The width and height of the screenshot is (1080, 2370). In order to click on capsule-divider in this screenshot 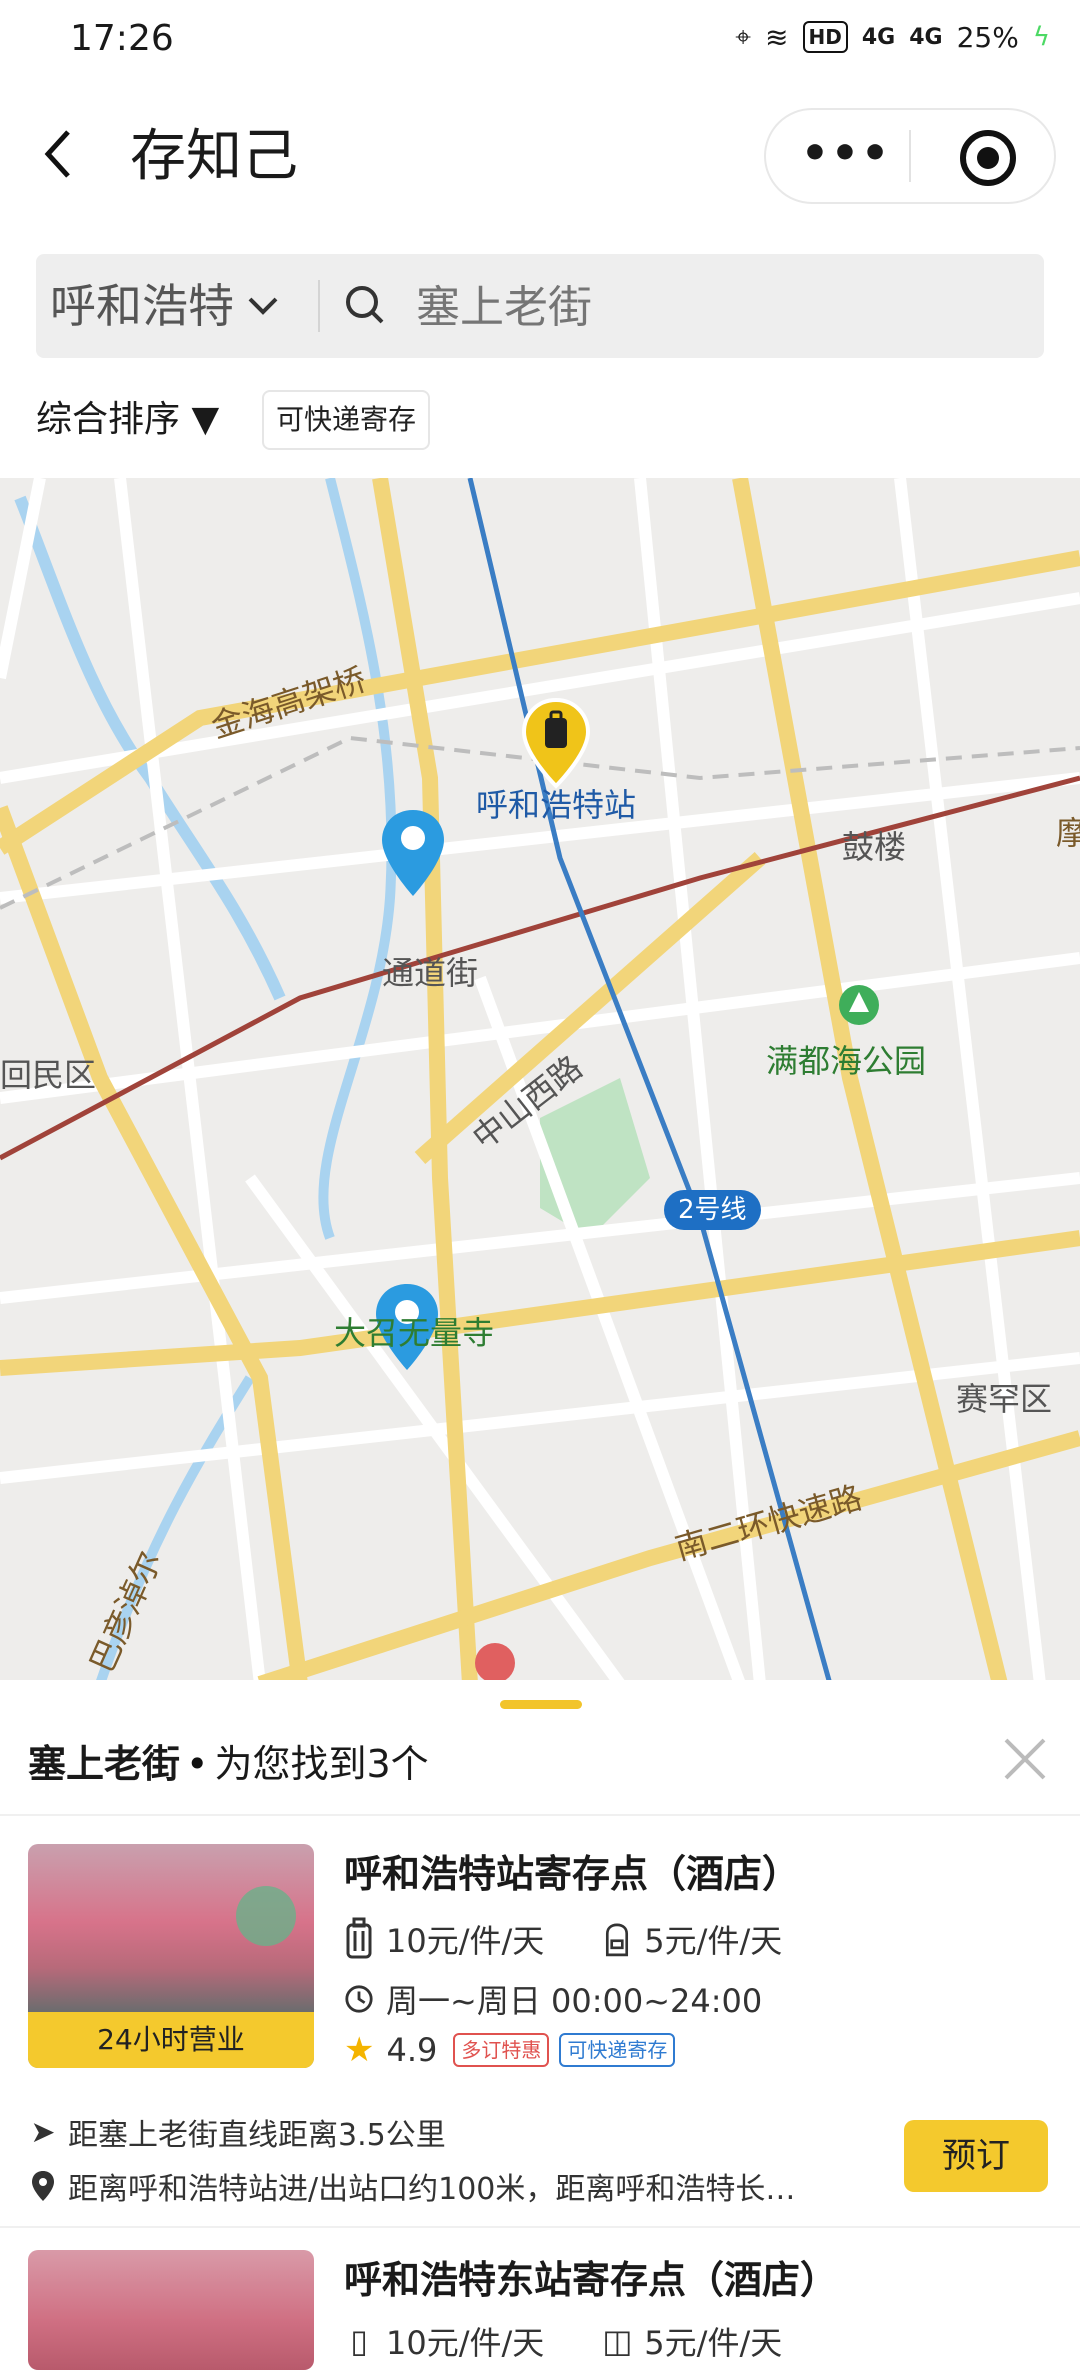, I will do `click(910, 156)`.